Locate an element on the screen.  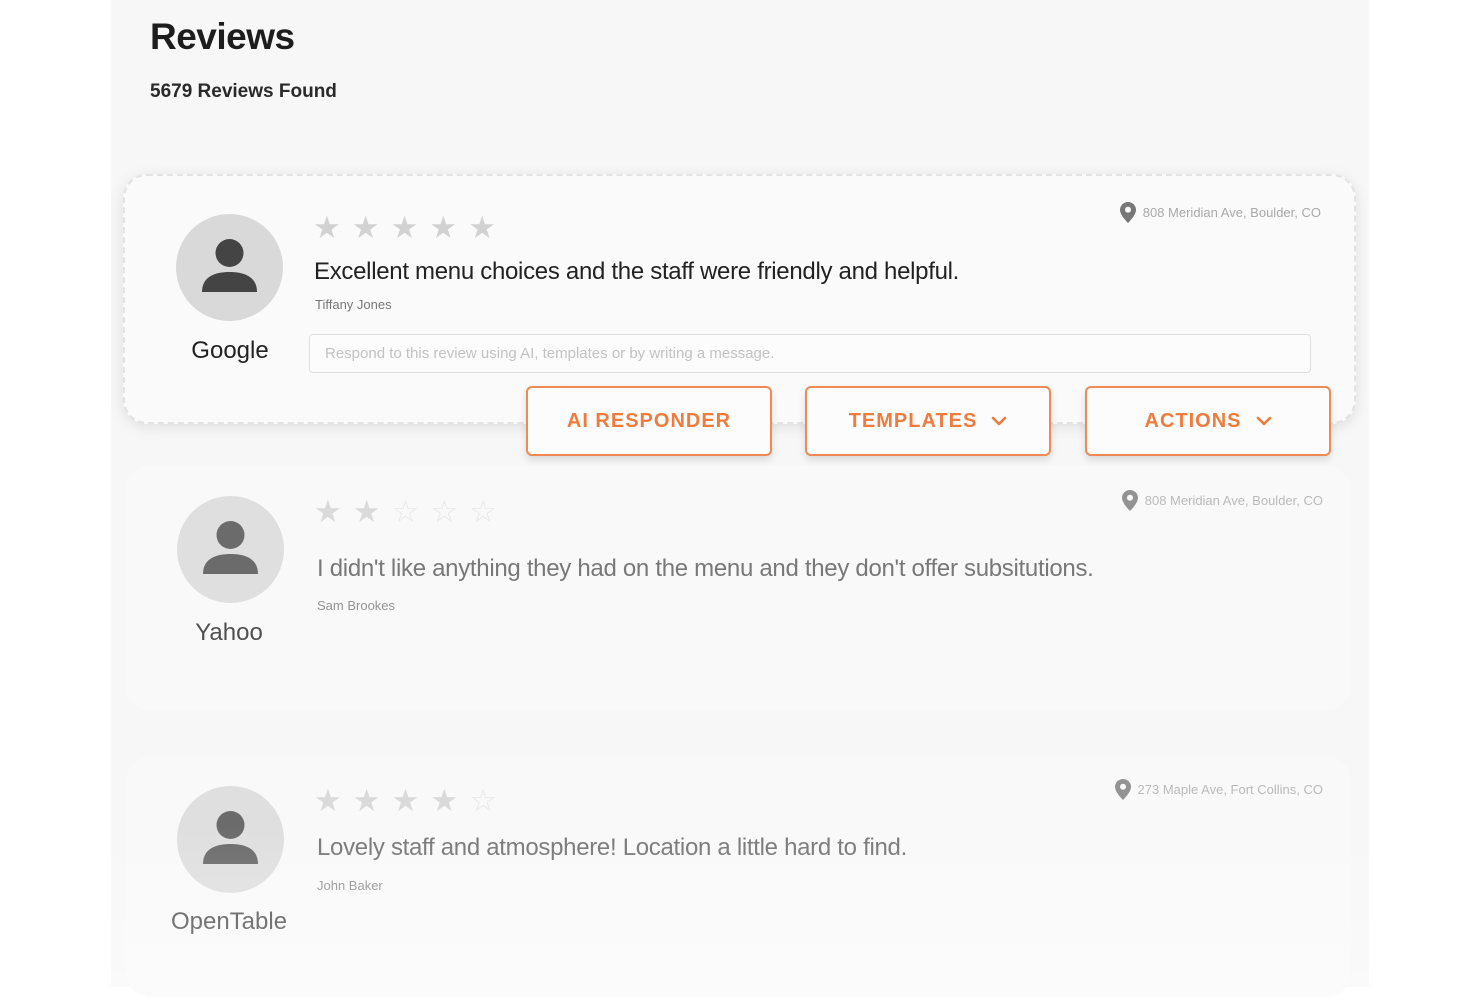
review-source: Google is located at coordinates (230, 350).